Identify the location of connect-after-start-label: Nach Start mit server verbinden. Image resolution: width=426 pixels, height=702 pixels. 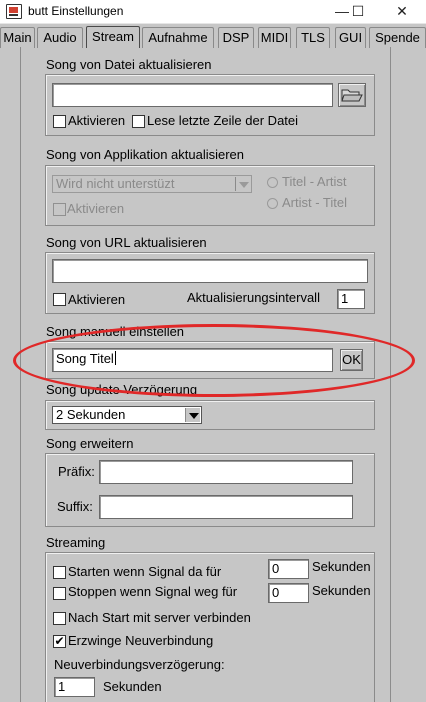
(159, 617).